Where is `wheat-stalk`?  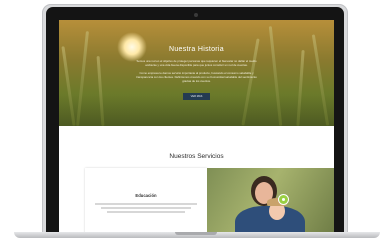
wheat-stalk is located at coordinates (68, 86).